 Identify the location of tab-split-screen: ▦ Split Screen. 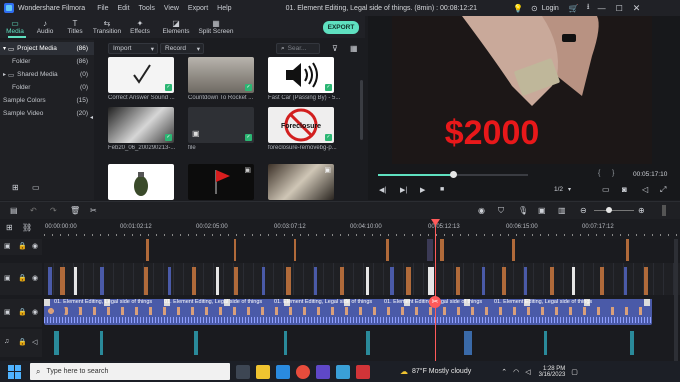
(216, 27).